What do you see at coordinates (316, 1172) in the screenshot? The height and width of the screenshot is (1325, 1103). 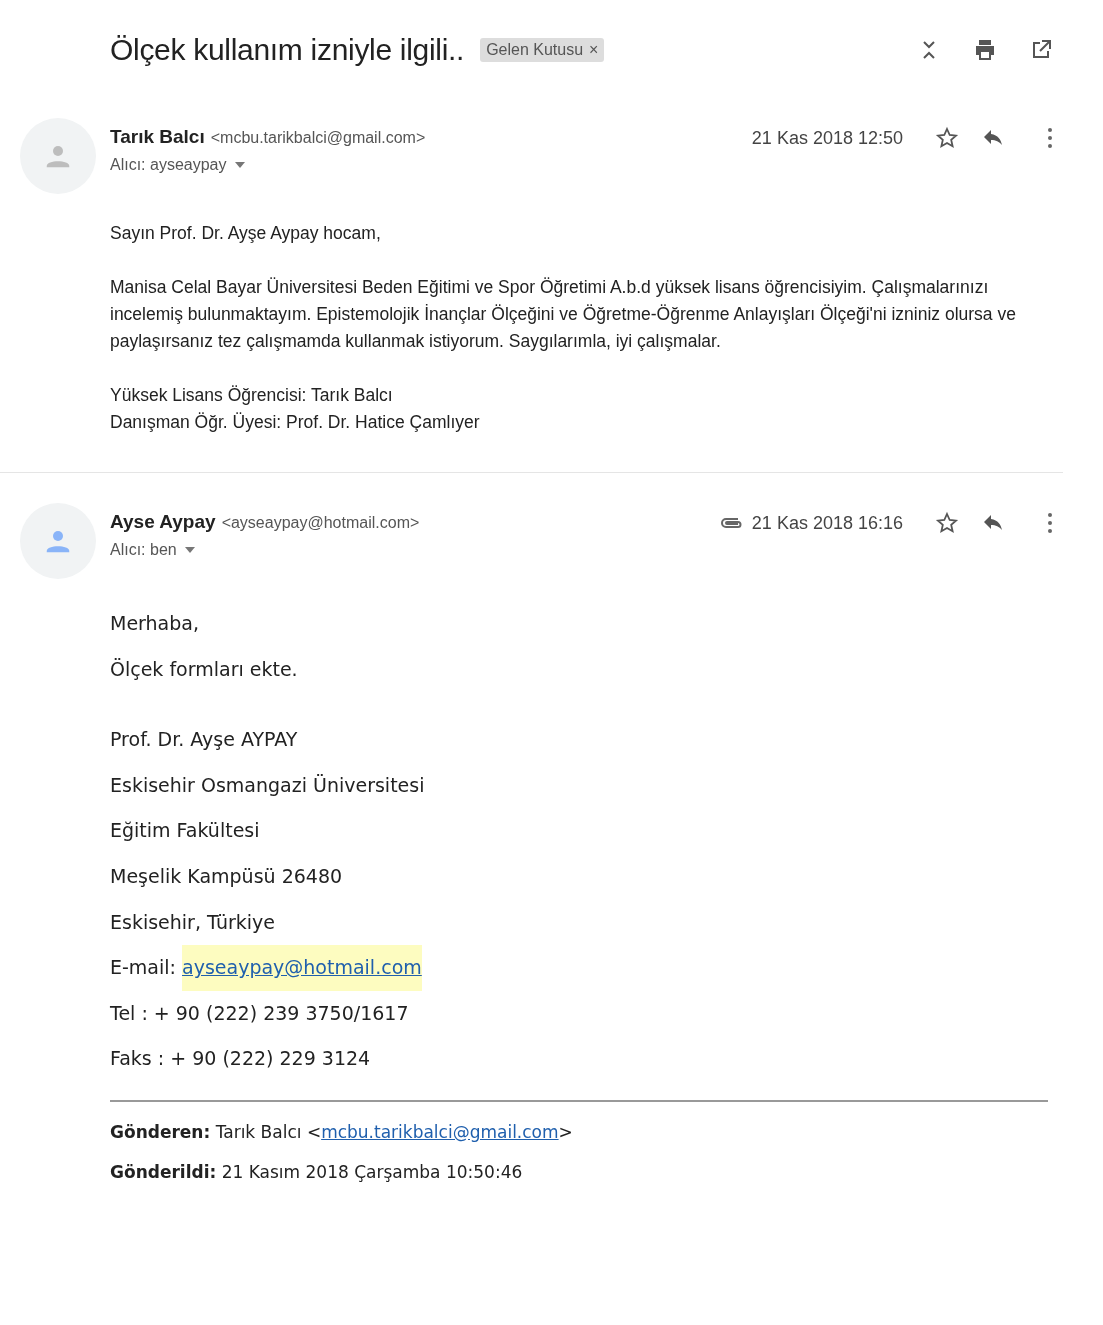 I see `header-text: Gönderildi: 21 Kasım 2018 Çarşamba 10:50:46` at bounding box center [316, 1172].